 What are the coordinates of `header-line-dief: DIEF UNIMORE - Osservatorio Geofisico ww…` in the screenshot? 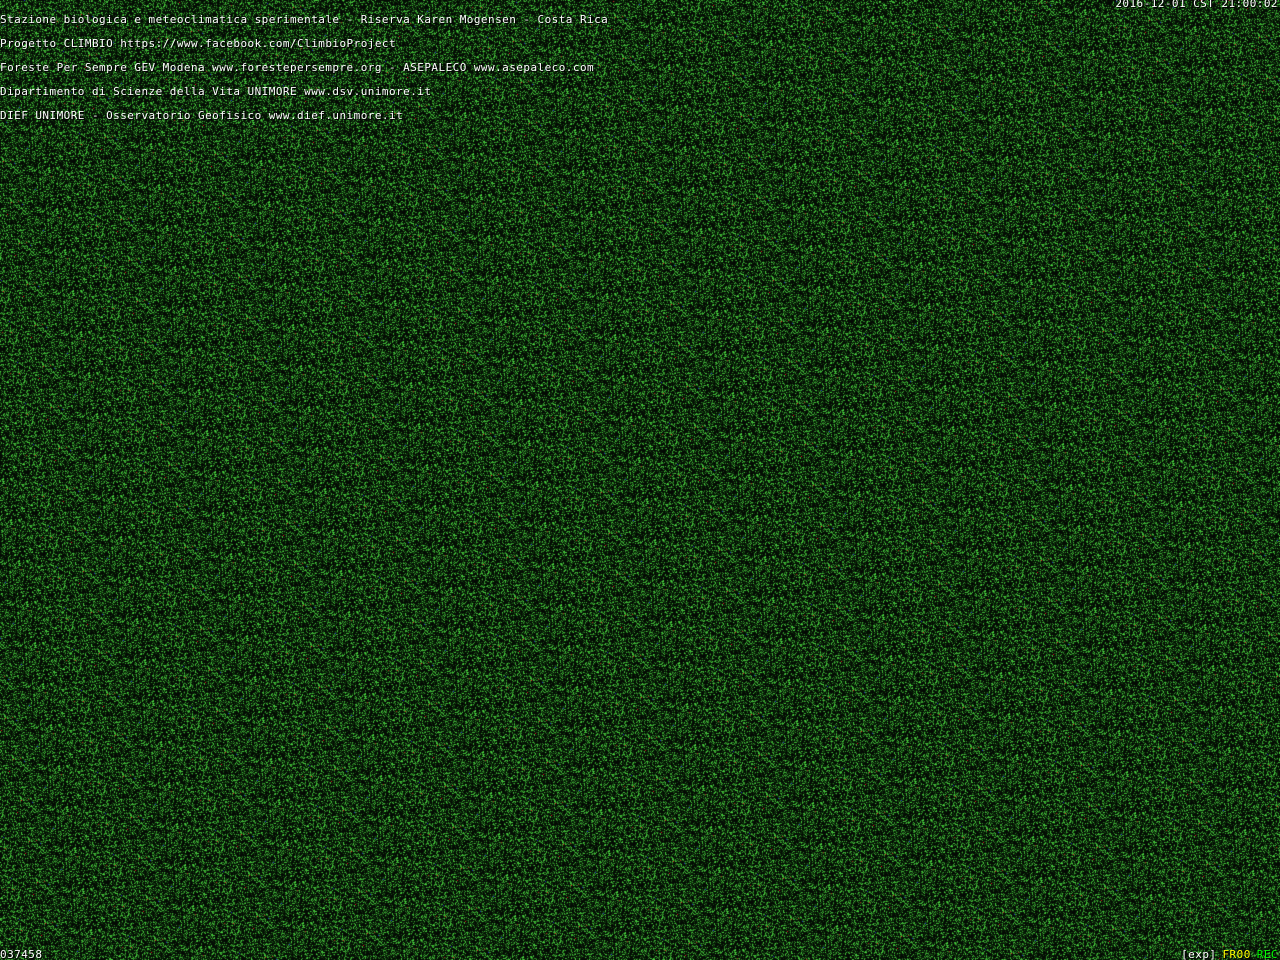 It's located at (202, 115).